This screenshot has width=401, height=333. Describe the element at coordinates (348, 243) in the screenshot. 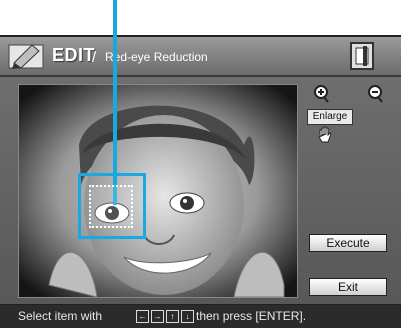

I see `execute-button: Execute` at that location.